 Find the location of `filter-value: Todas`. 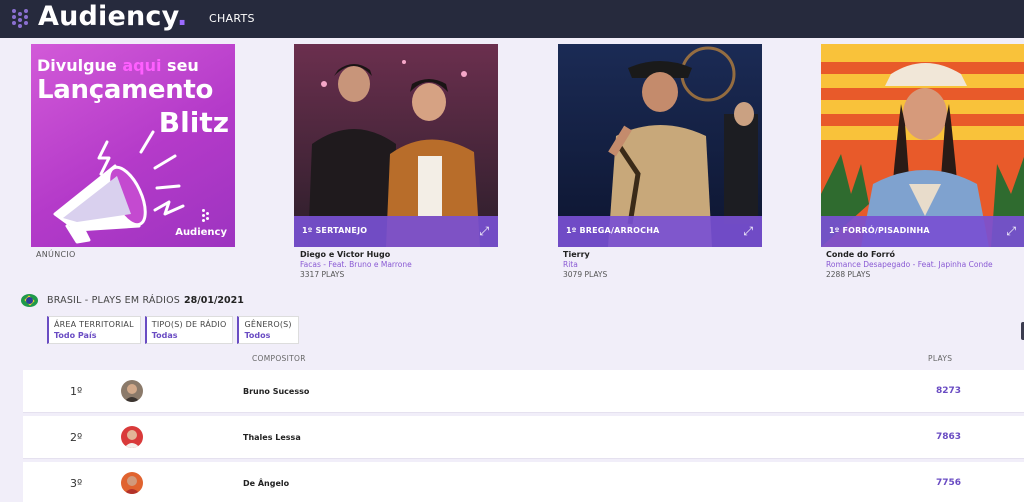

filter-value: Todas is located at coordinates (164, 335).